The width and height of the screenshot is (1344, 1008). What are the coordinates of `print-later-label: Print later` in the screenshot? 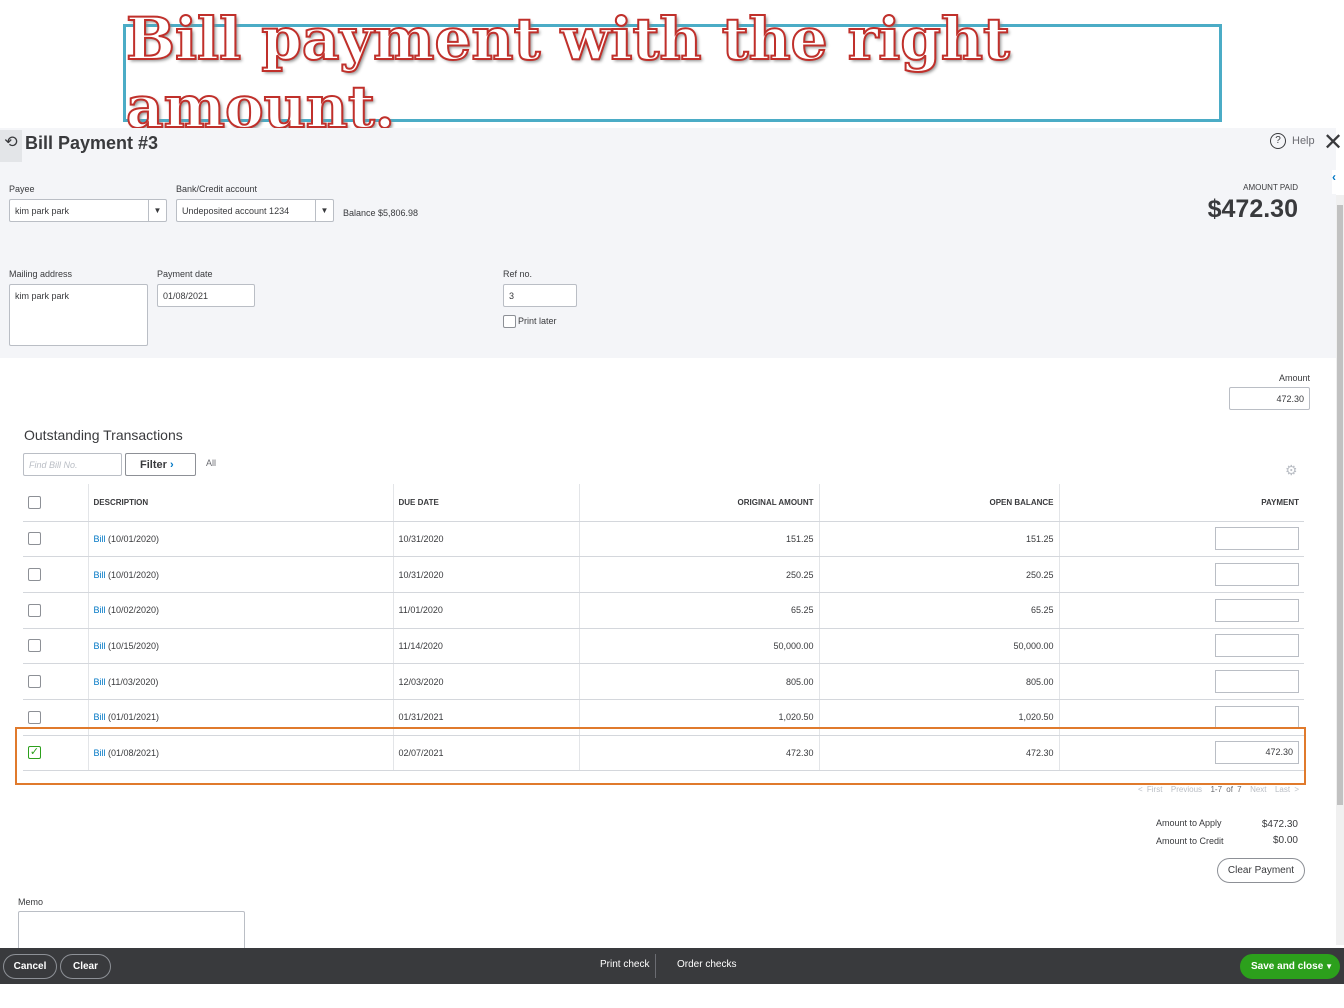 It's located at (537, 321).